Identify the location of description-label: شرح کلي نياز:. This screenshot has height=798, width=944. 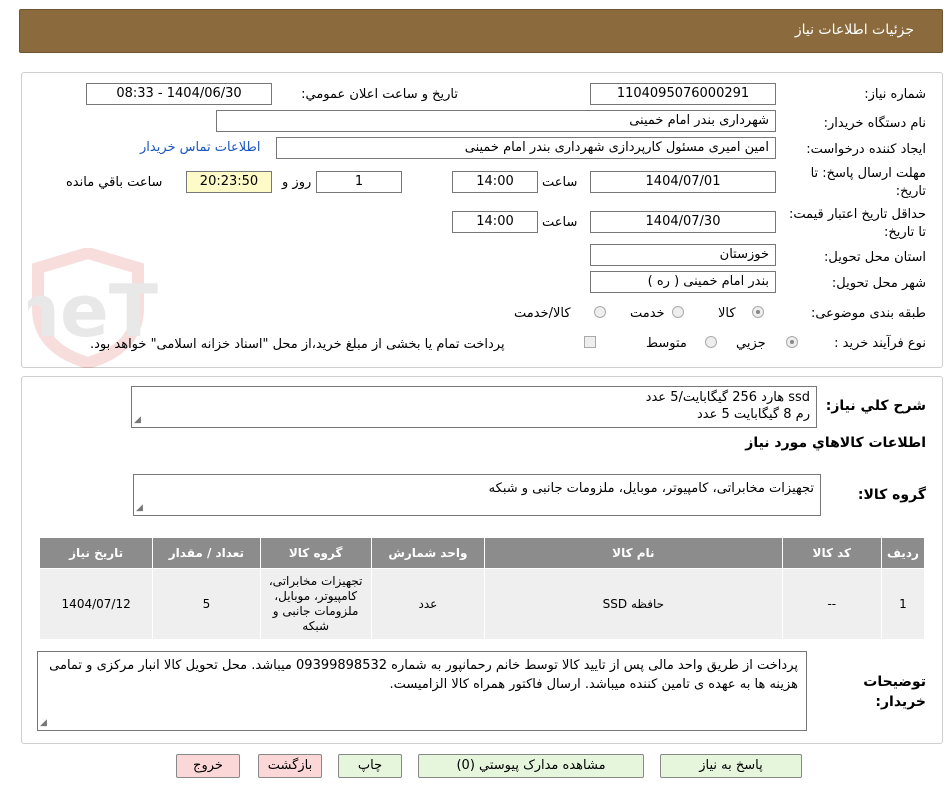
(875, 406).